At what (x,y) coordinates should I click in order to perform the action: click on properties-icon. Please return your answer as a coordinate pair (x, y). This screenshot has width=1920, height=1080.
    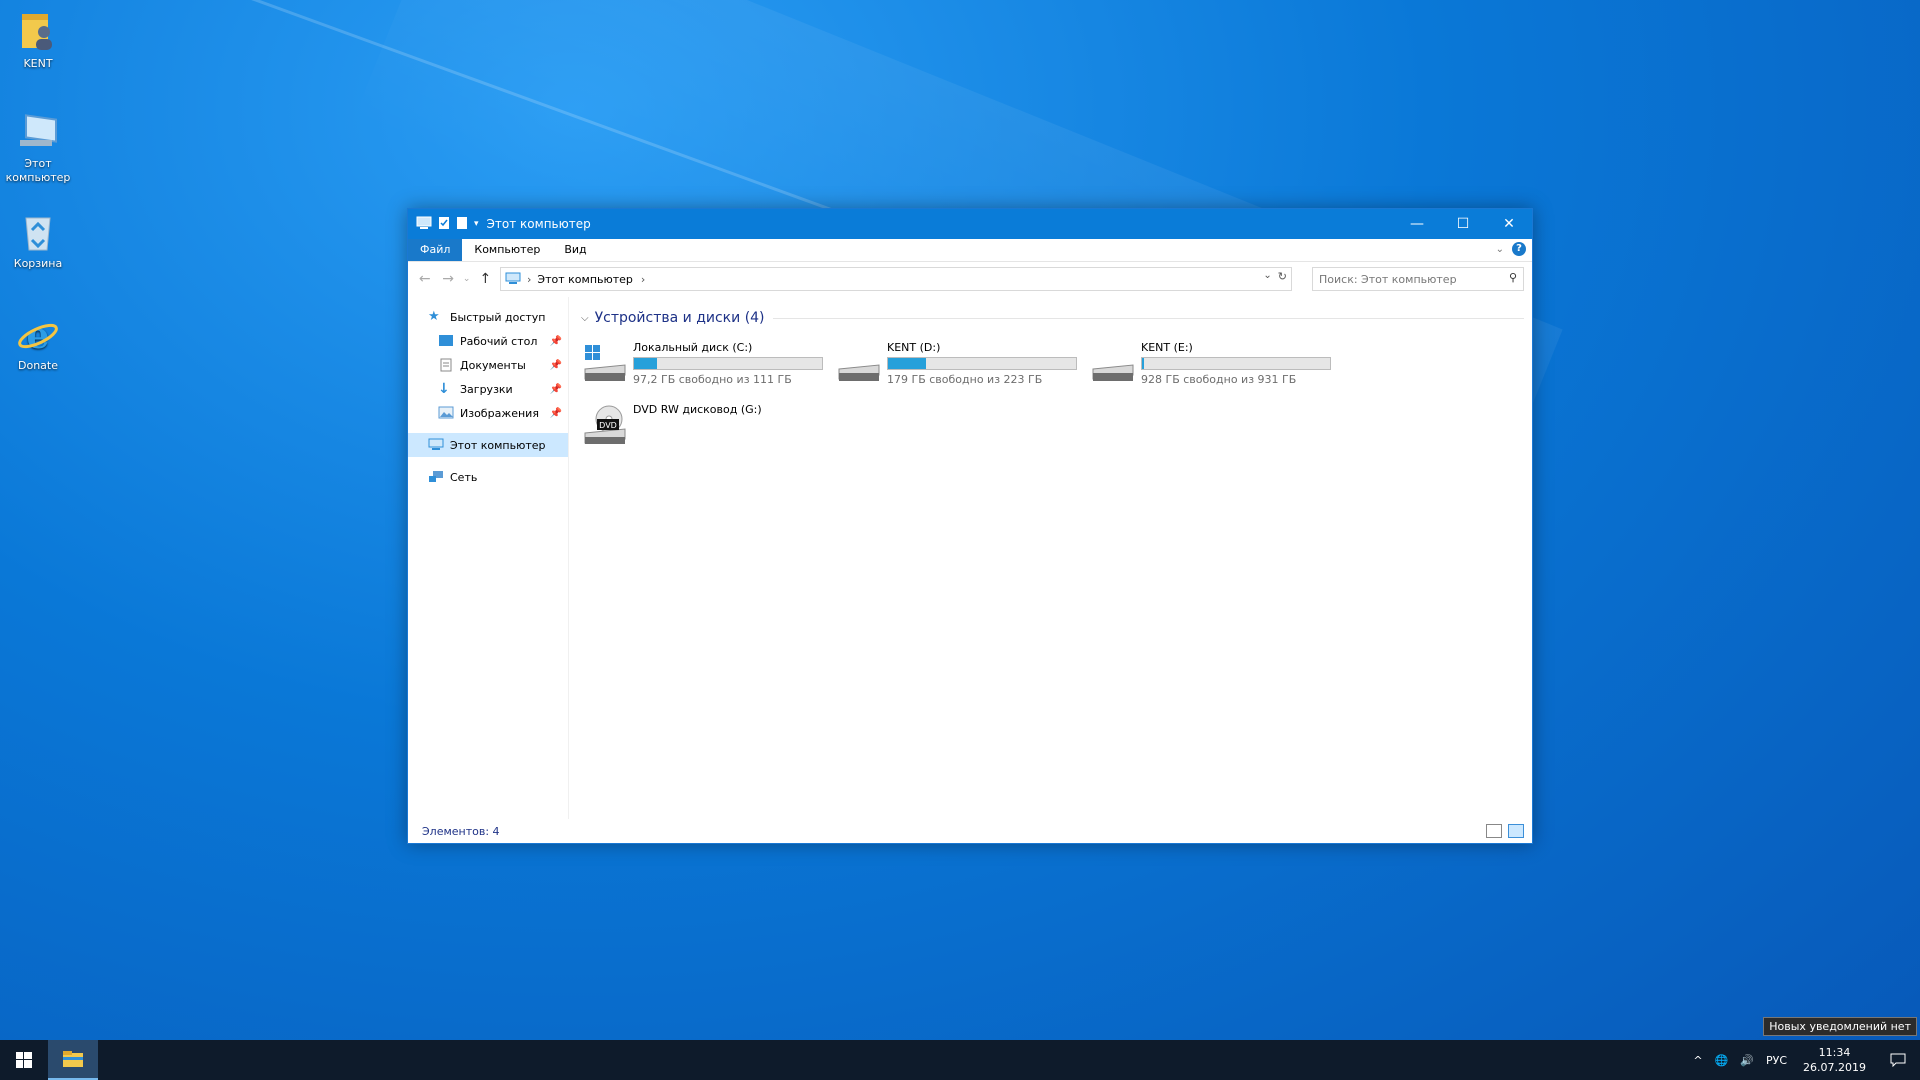
    Looking at the image, I should click on (444, 224).